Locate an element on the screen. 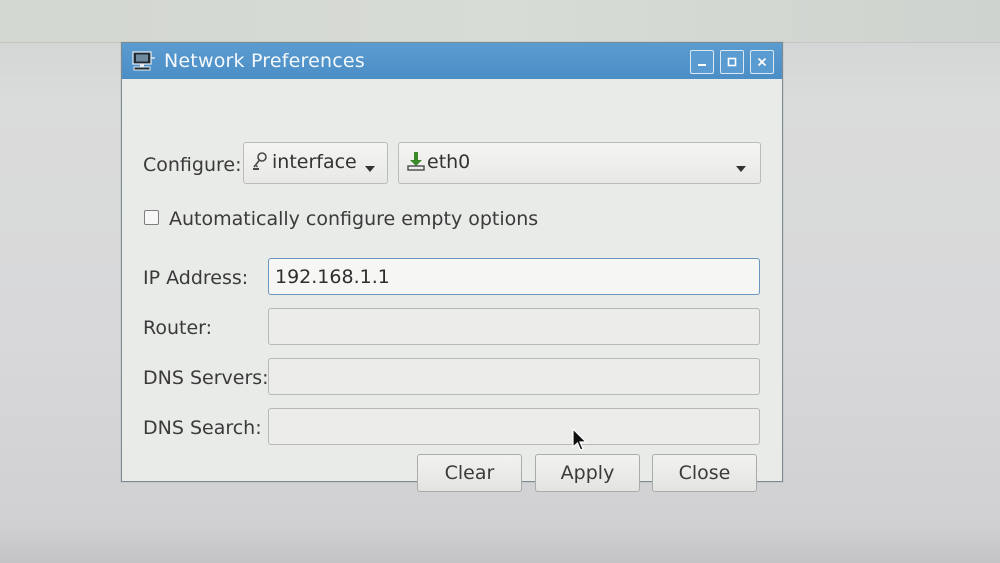 The image size is (1000, 563). configure-device-select: eth0 is located at coordinates (579, 163).